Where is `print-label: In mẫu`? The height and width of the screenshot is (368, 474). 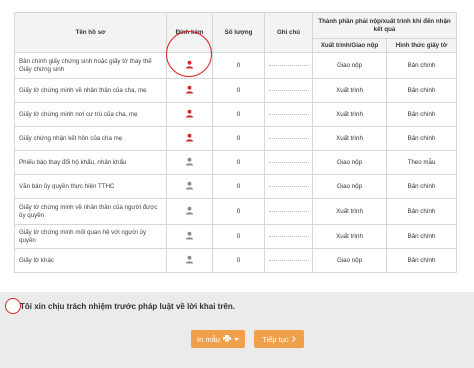 print-label: In mẫu is located at coordinates (208, 339).